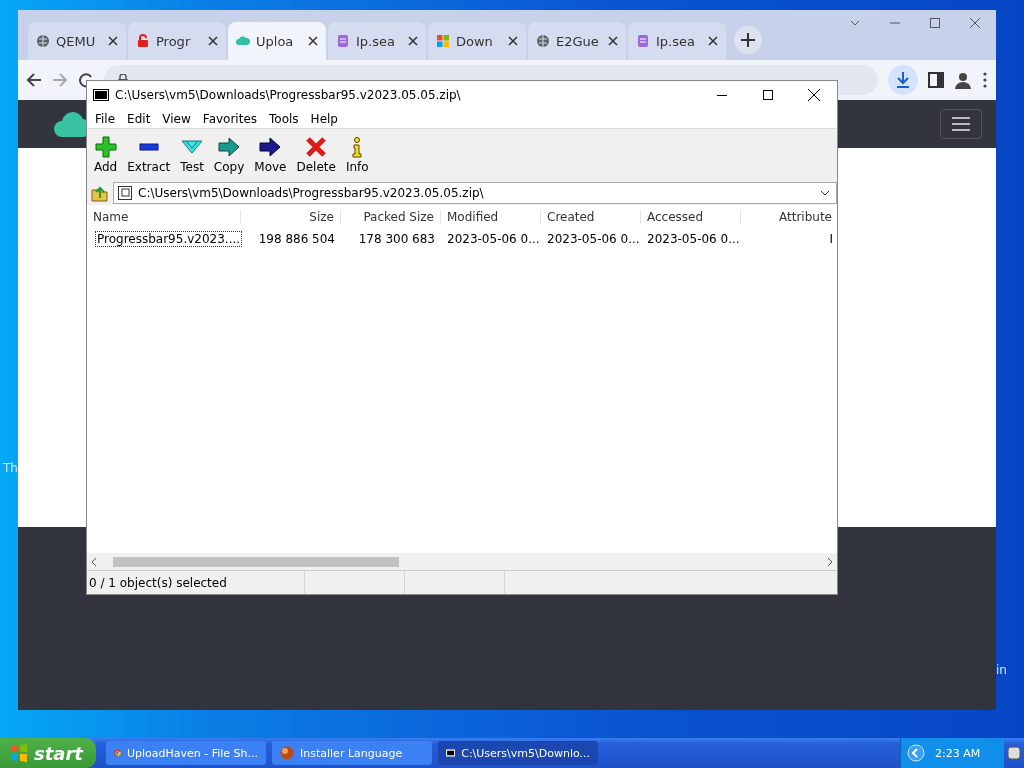 Image resolution: width=1024 pixels, height=768 pixels. Describe the element at coordinates (77, 41) in the screenshot. I see `browser-tab: QEMU` at that location.